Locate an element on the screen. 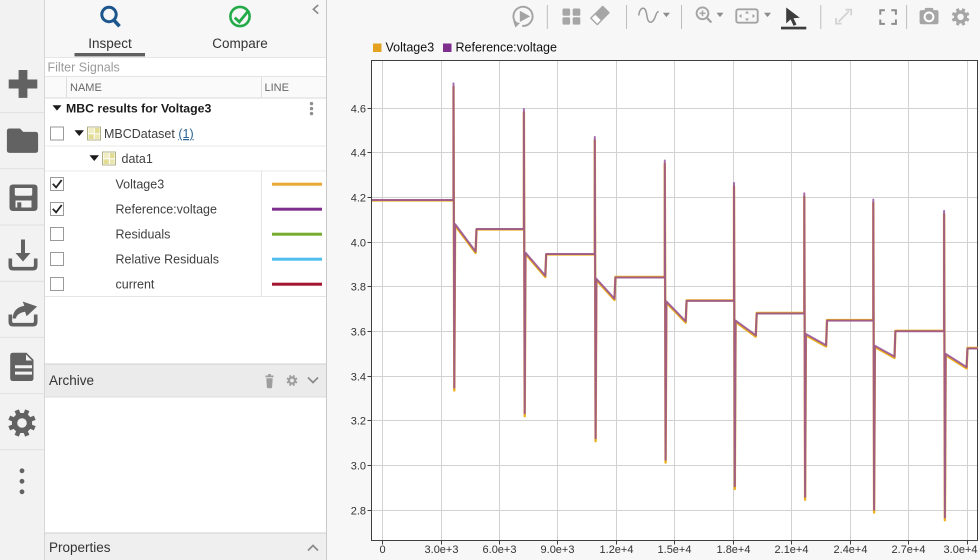 This screenshot has height=560, width=980. svg-text: Compare is located at coordinates (240, 43).